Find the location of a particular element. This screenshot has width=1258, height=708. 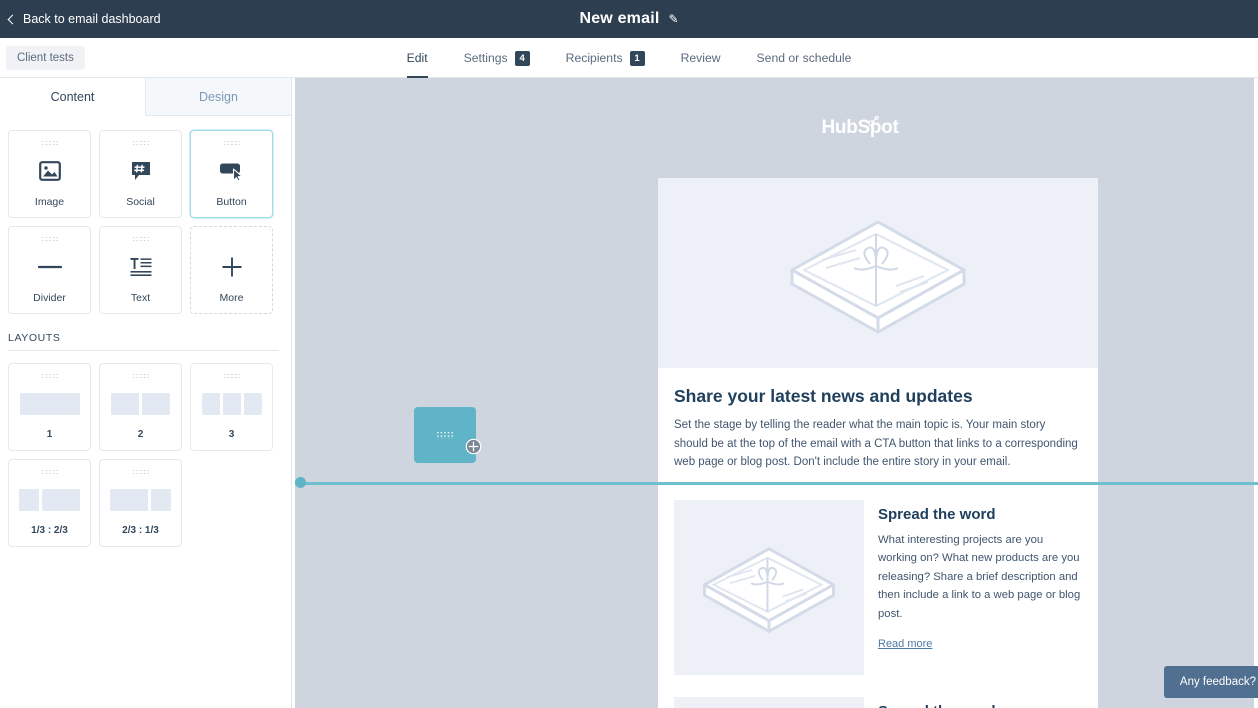

section-1-heading: Spread the word is located at coordinates (937, 514).